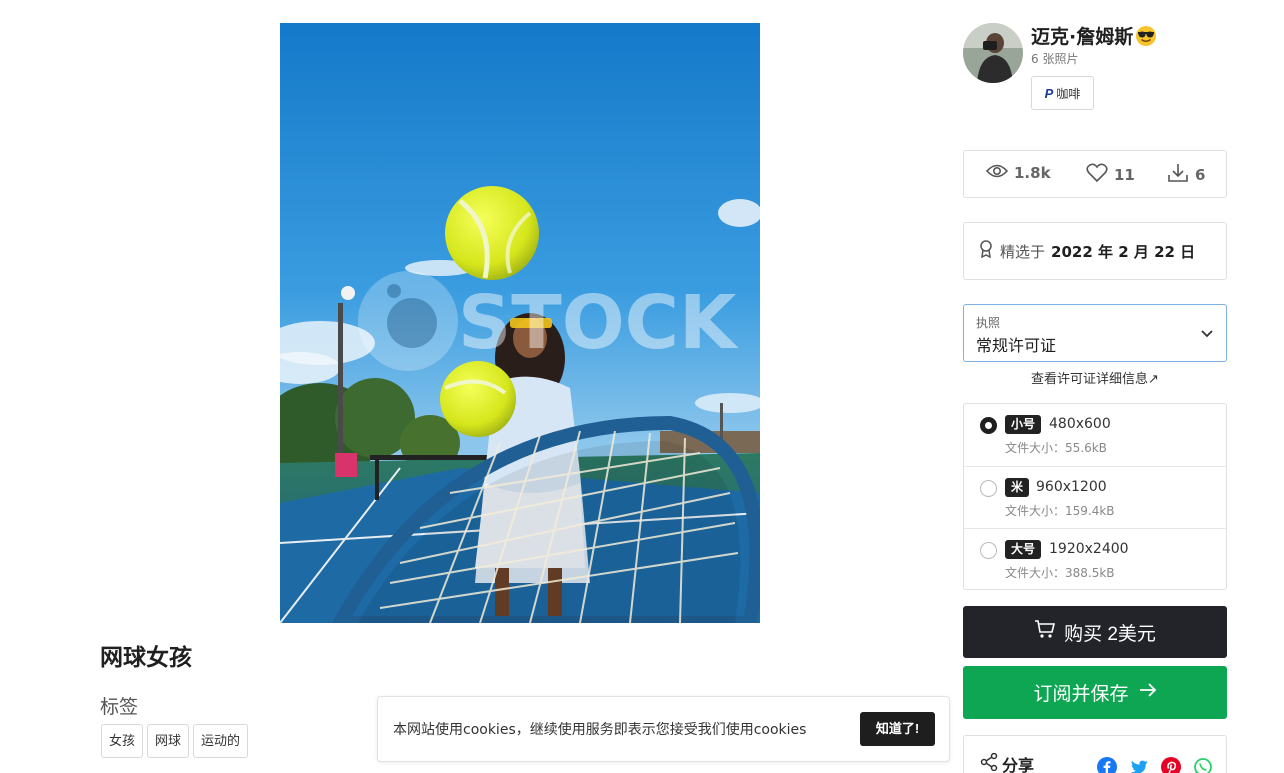 Image resolution: width=1284 pixels, height=773 pixels. What do you see at coordinates (1178, 175) in the screenshot?
I see `download-icon` at bounding box center [1178, 175].